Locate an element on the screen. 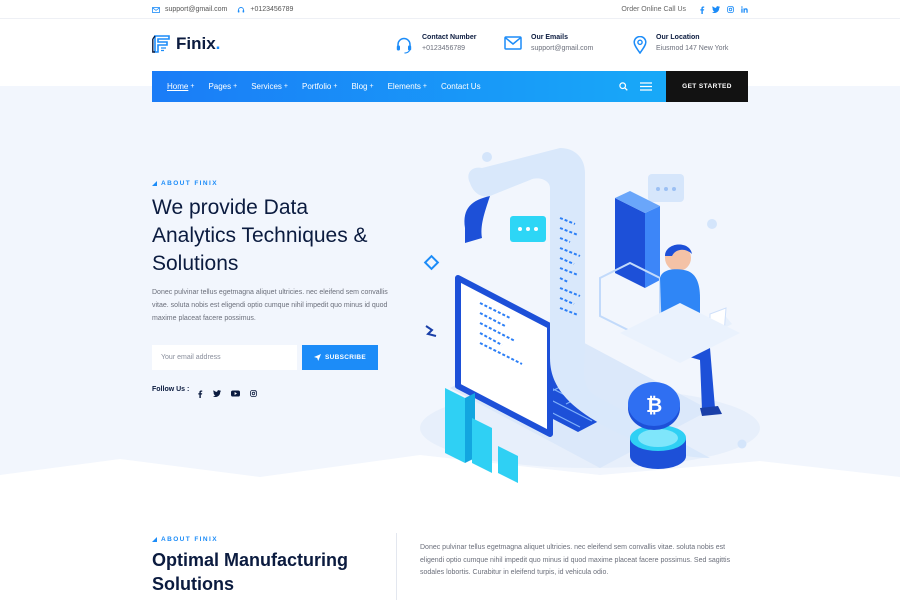 This screenshot has height=600, width=900. location-label: Our Location is located at coordinates (678, 37).